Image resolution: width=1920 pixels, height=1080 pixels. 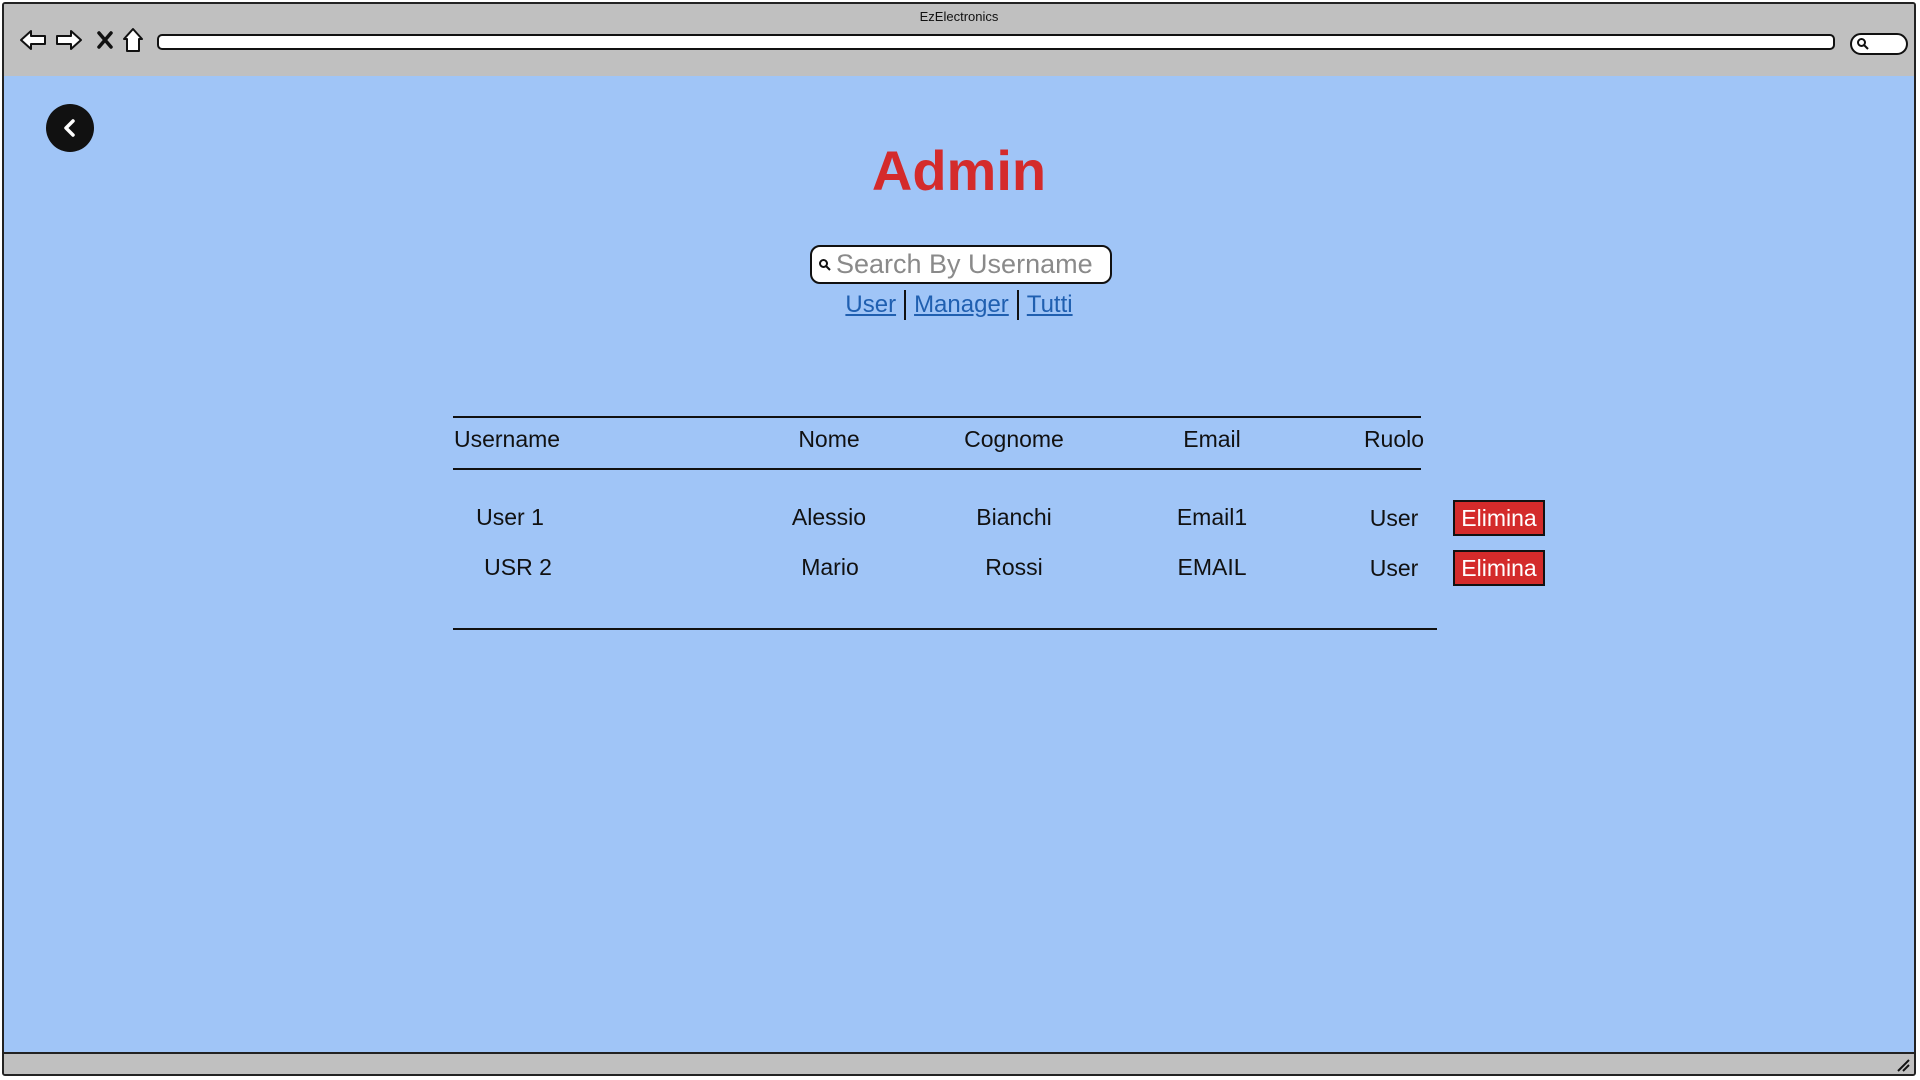 I want to click on browser-search-field, so click(x=1879, y=44).